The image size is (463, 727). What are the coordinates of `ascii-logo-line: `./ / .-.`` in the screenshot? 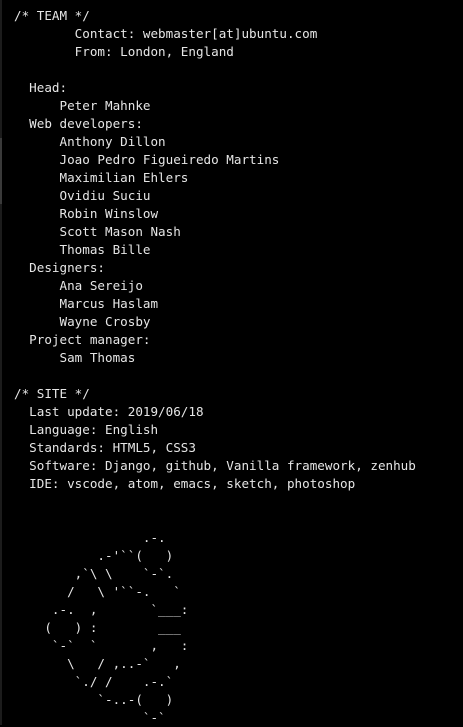 It's located at (94, 681).